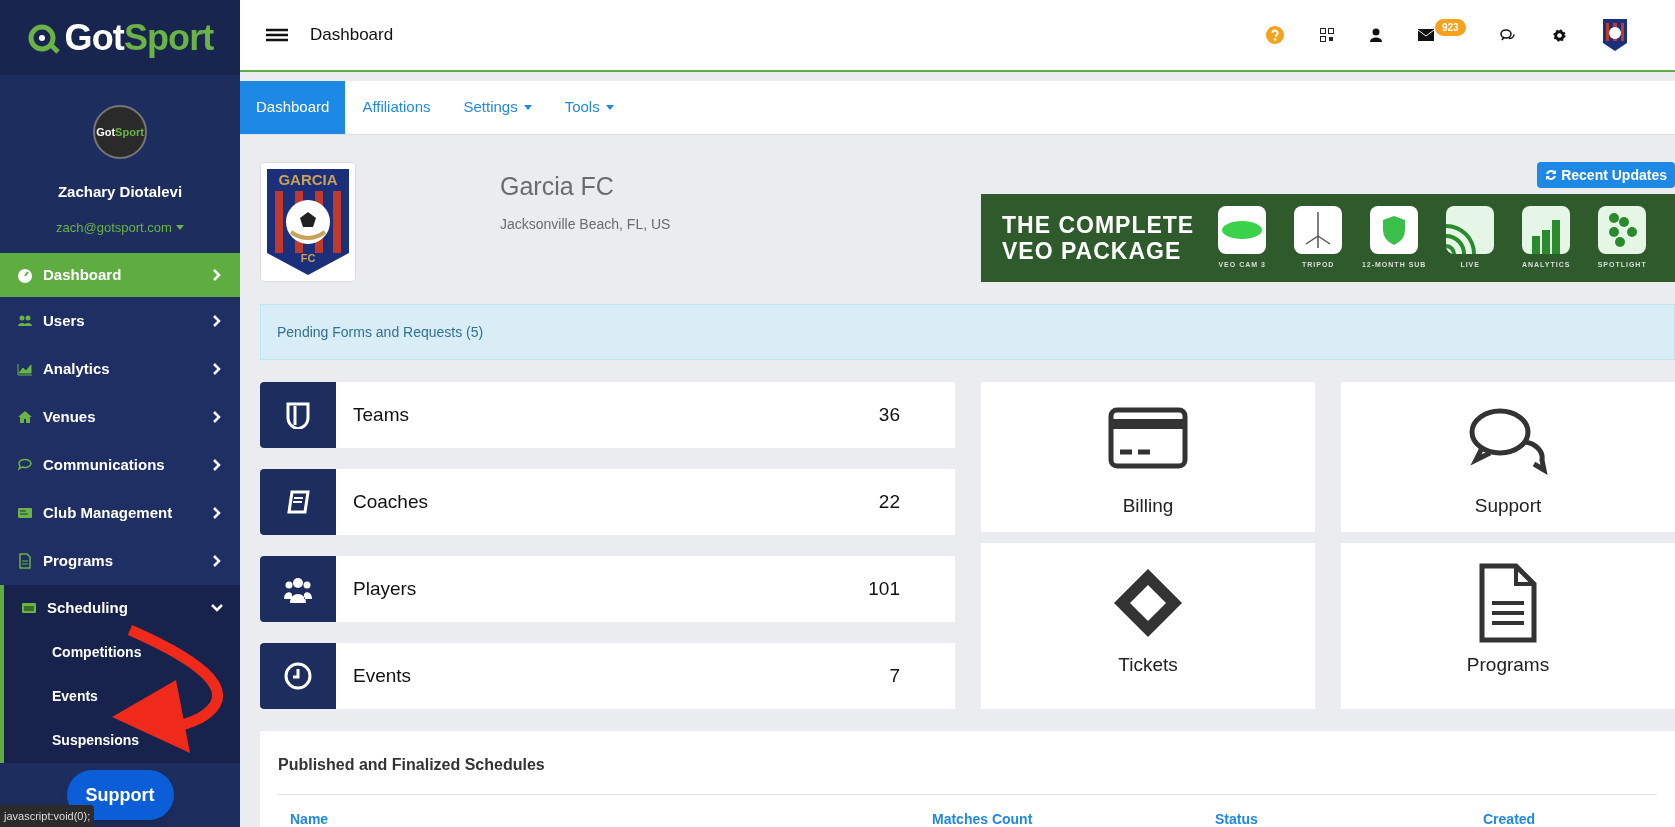 The width and height of the screenshot is (1675, 827). What do you see at coordinates (1236, 819) in the screenshot?
I see `column-header: Status` at bounding box center [1236, 819].